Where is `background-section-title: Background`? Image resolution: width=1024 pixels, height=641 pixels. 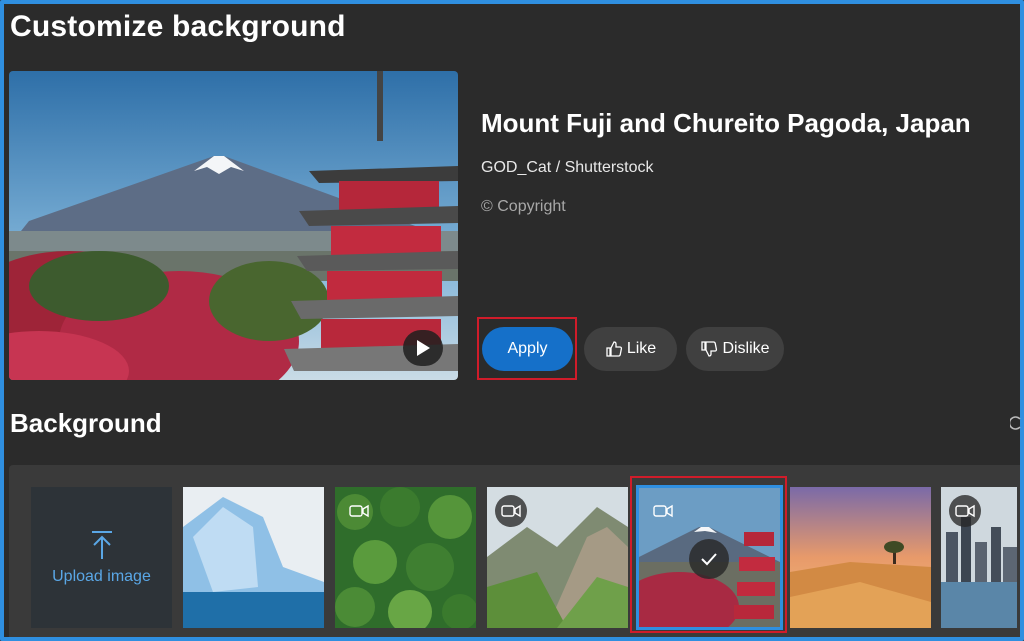 background-section-title: Background is located at coordinates (86, 423).